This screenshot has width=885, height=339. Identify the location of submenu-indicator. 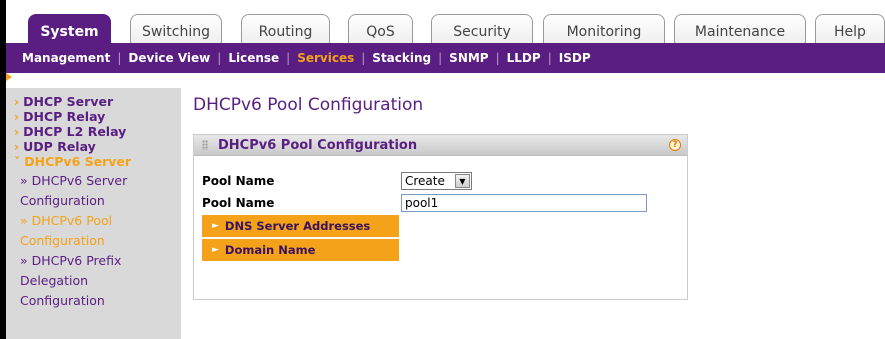
(445, 77).